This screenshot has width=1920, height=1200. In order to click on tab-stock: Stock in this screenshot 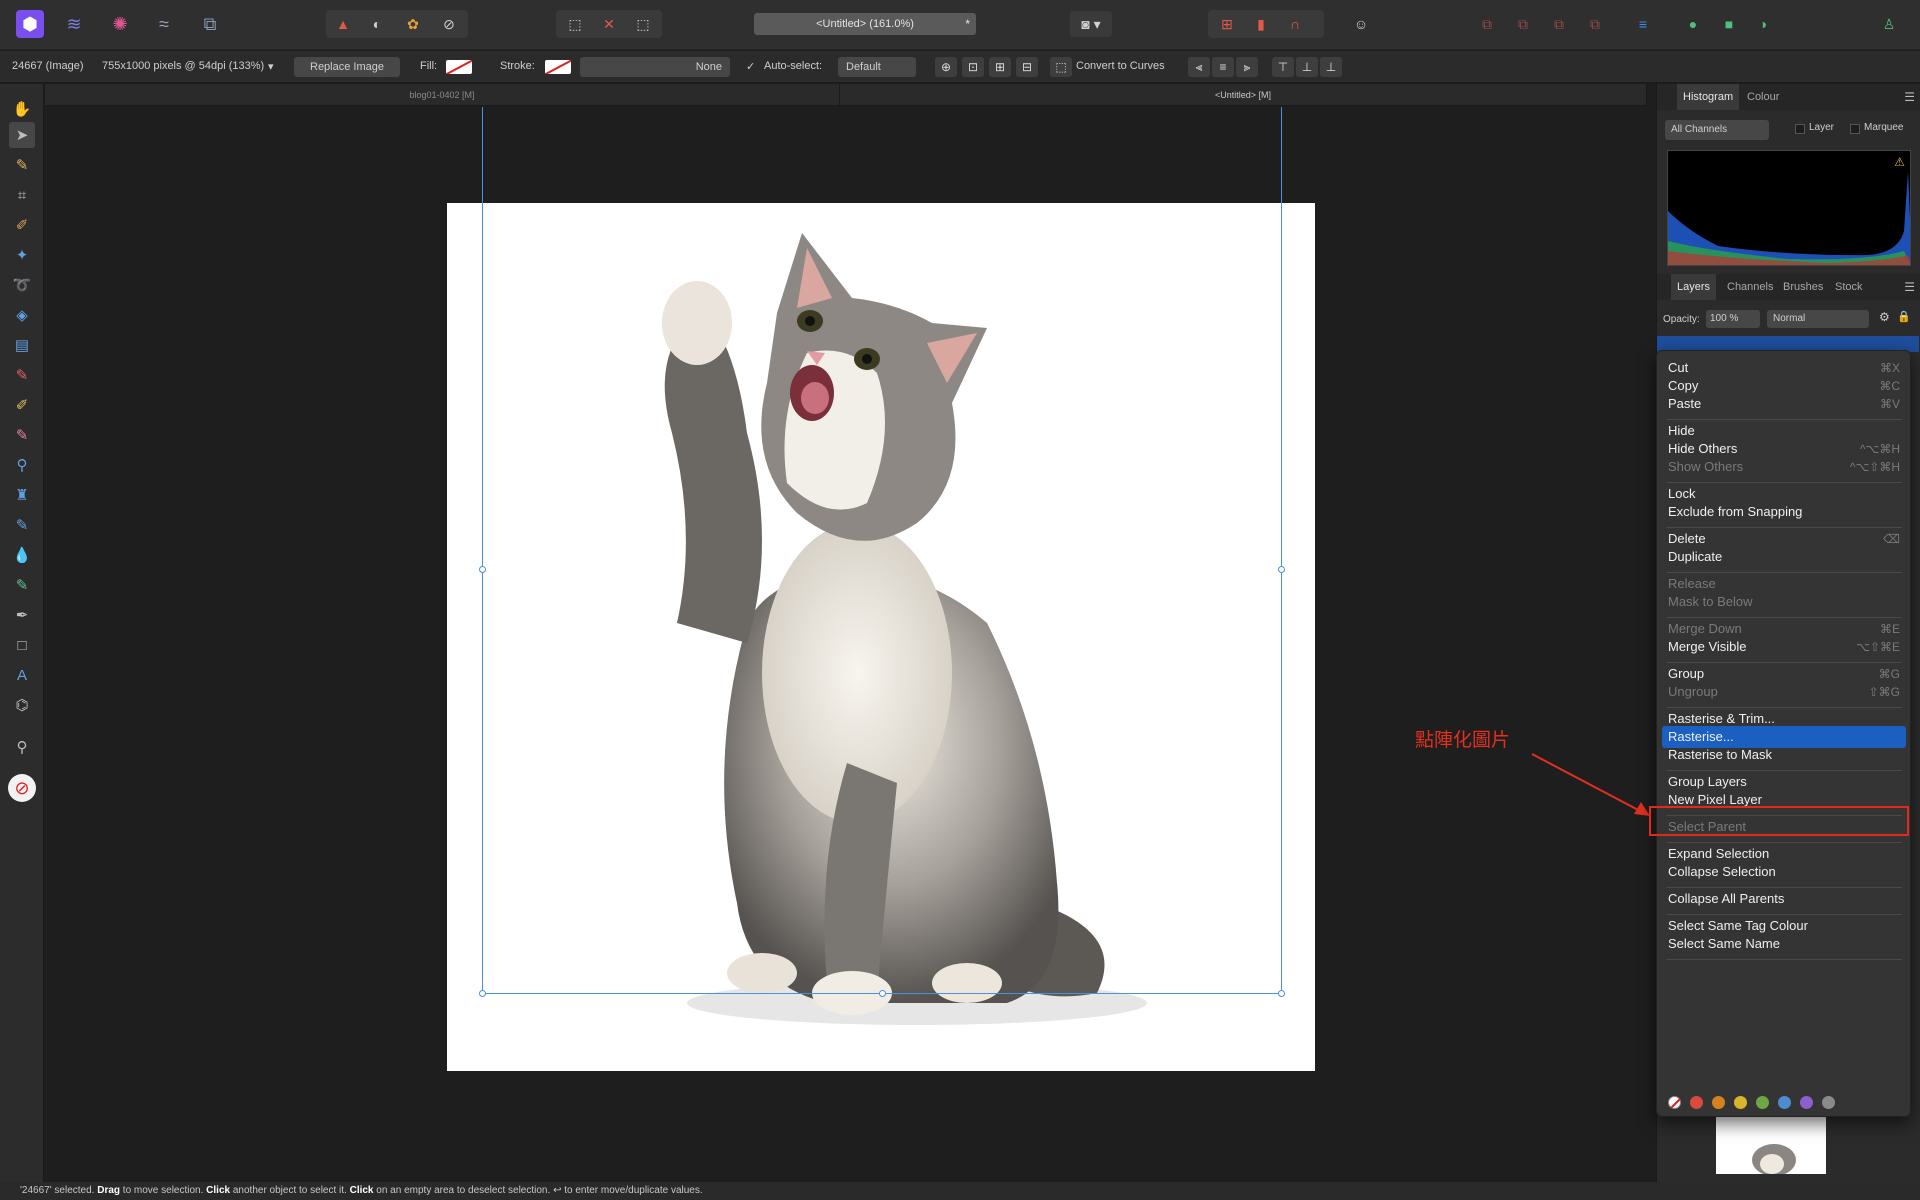, I will do `click(1849, 287)`.